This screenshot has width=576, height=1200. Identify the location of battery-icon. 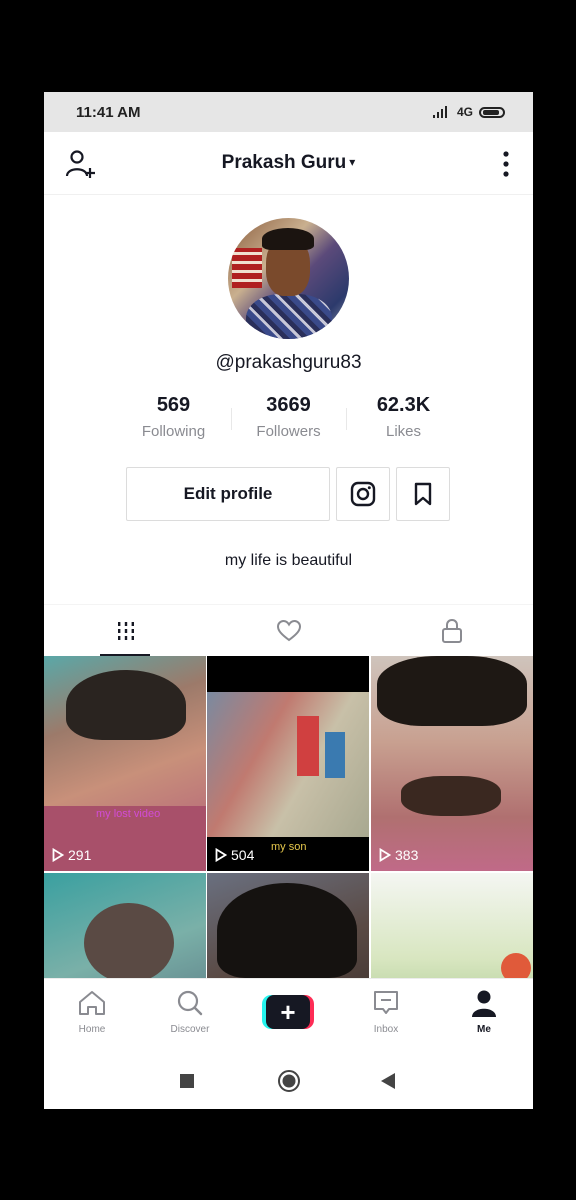
(492, 112).